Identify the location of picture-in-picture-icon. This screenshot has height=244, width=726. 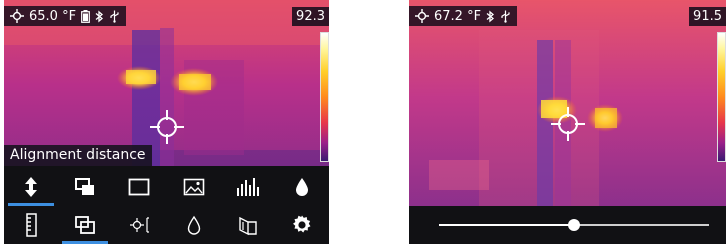
(85, 186).